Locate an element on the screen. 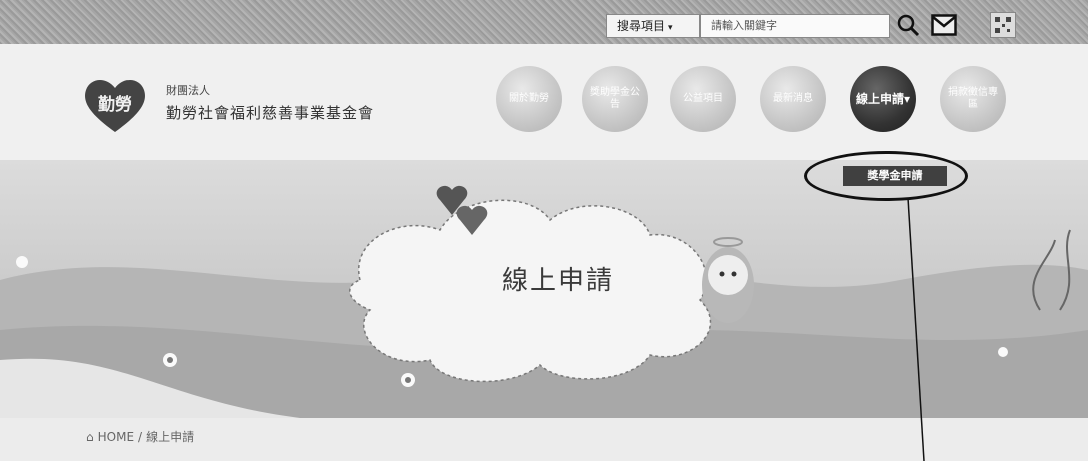 Image resolution: width=1088 pixels, height=461 pixels. search-category-label: 搜尋項目 is located at coordinates (641, 26).